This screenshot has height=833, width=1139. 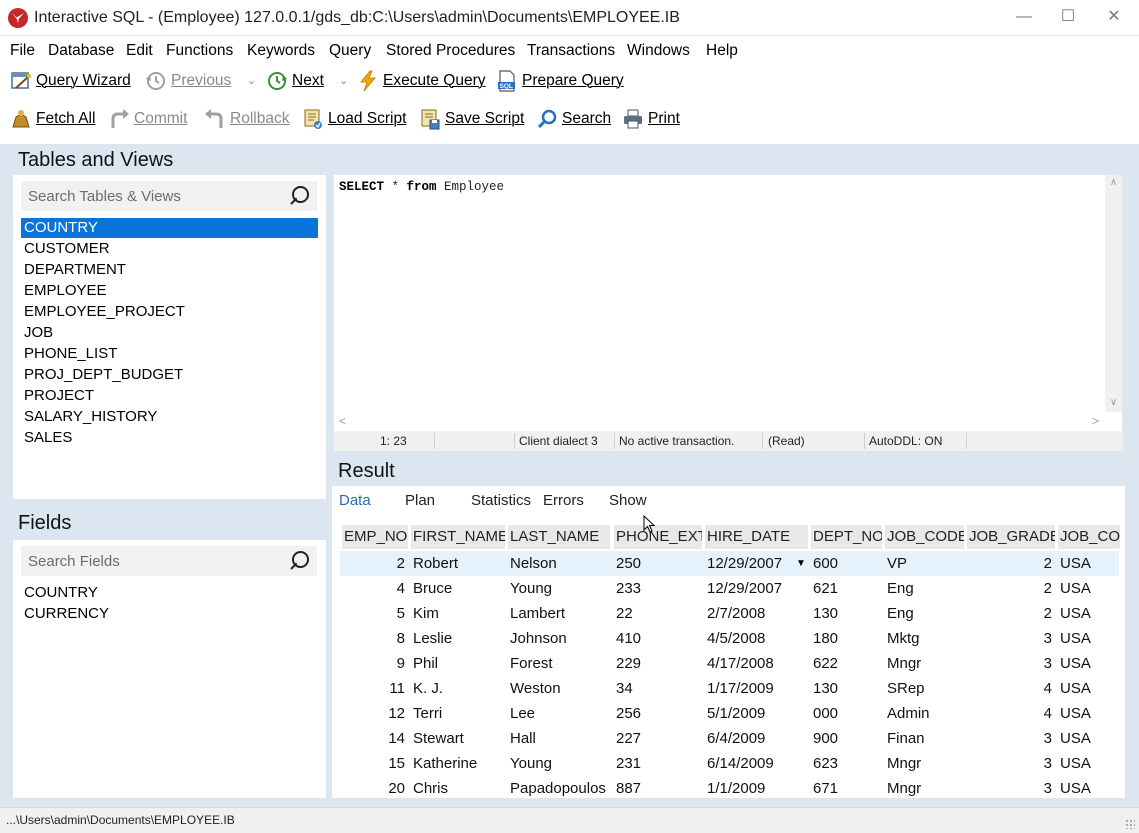 What do you see at coordinates (659, 563) in the screenshot?
I see `cell-phone-ext: 250` at bounding box center [659, 563].